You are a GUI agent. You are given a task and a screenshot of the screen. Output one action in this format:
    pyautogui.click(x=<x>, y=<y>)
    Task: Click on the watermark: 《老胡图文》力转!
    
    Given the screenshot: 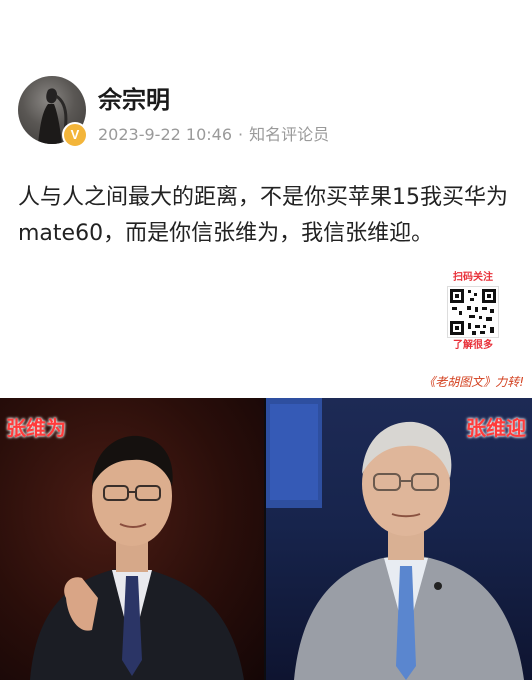 What is the action you would take?
    pyautogui.click(x=473, y=382)
    